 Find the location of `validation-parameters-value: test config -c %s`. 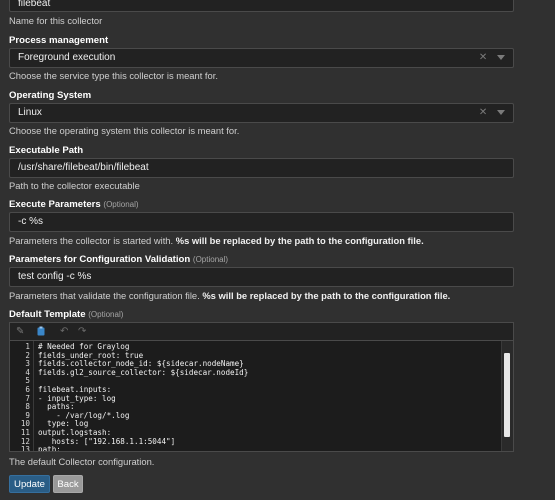

validation-parameters-value: test config -c %s is located at coordinates (55, 276).